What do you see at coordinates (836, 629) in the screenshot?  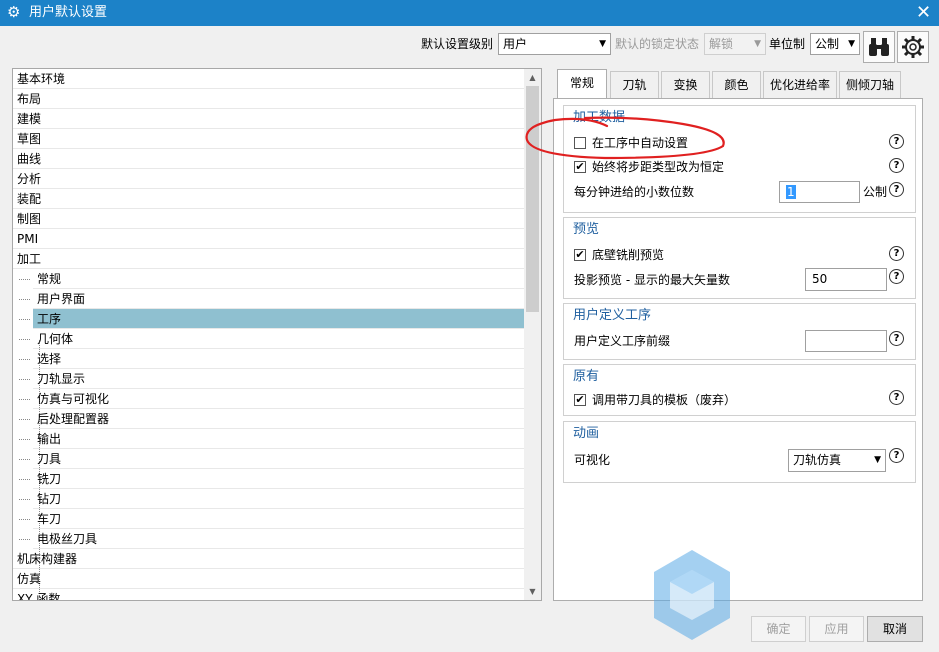 I see `apply-button: 应用` at bounding box center [836, 629].